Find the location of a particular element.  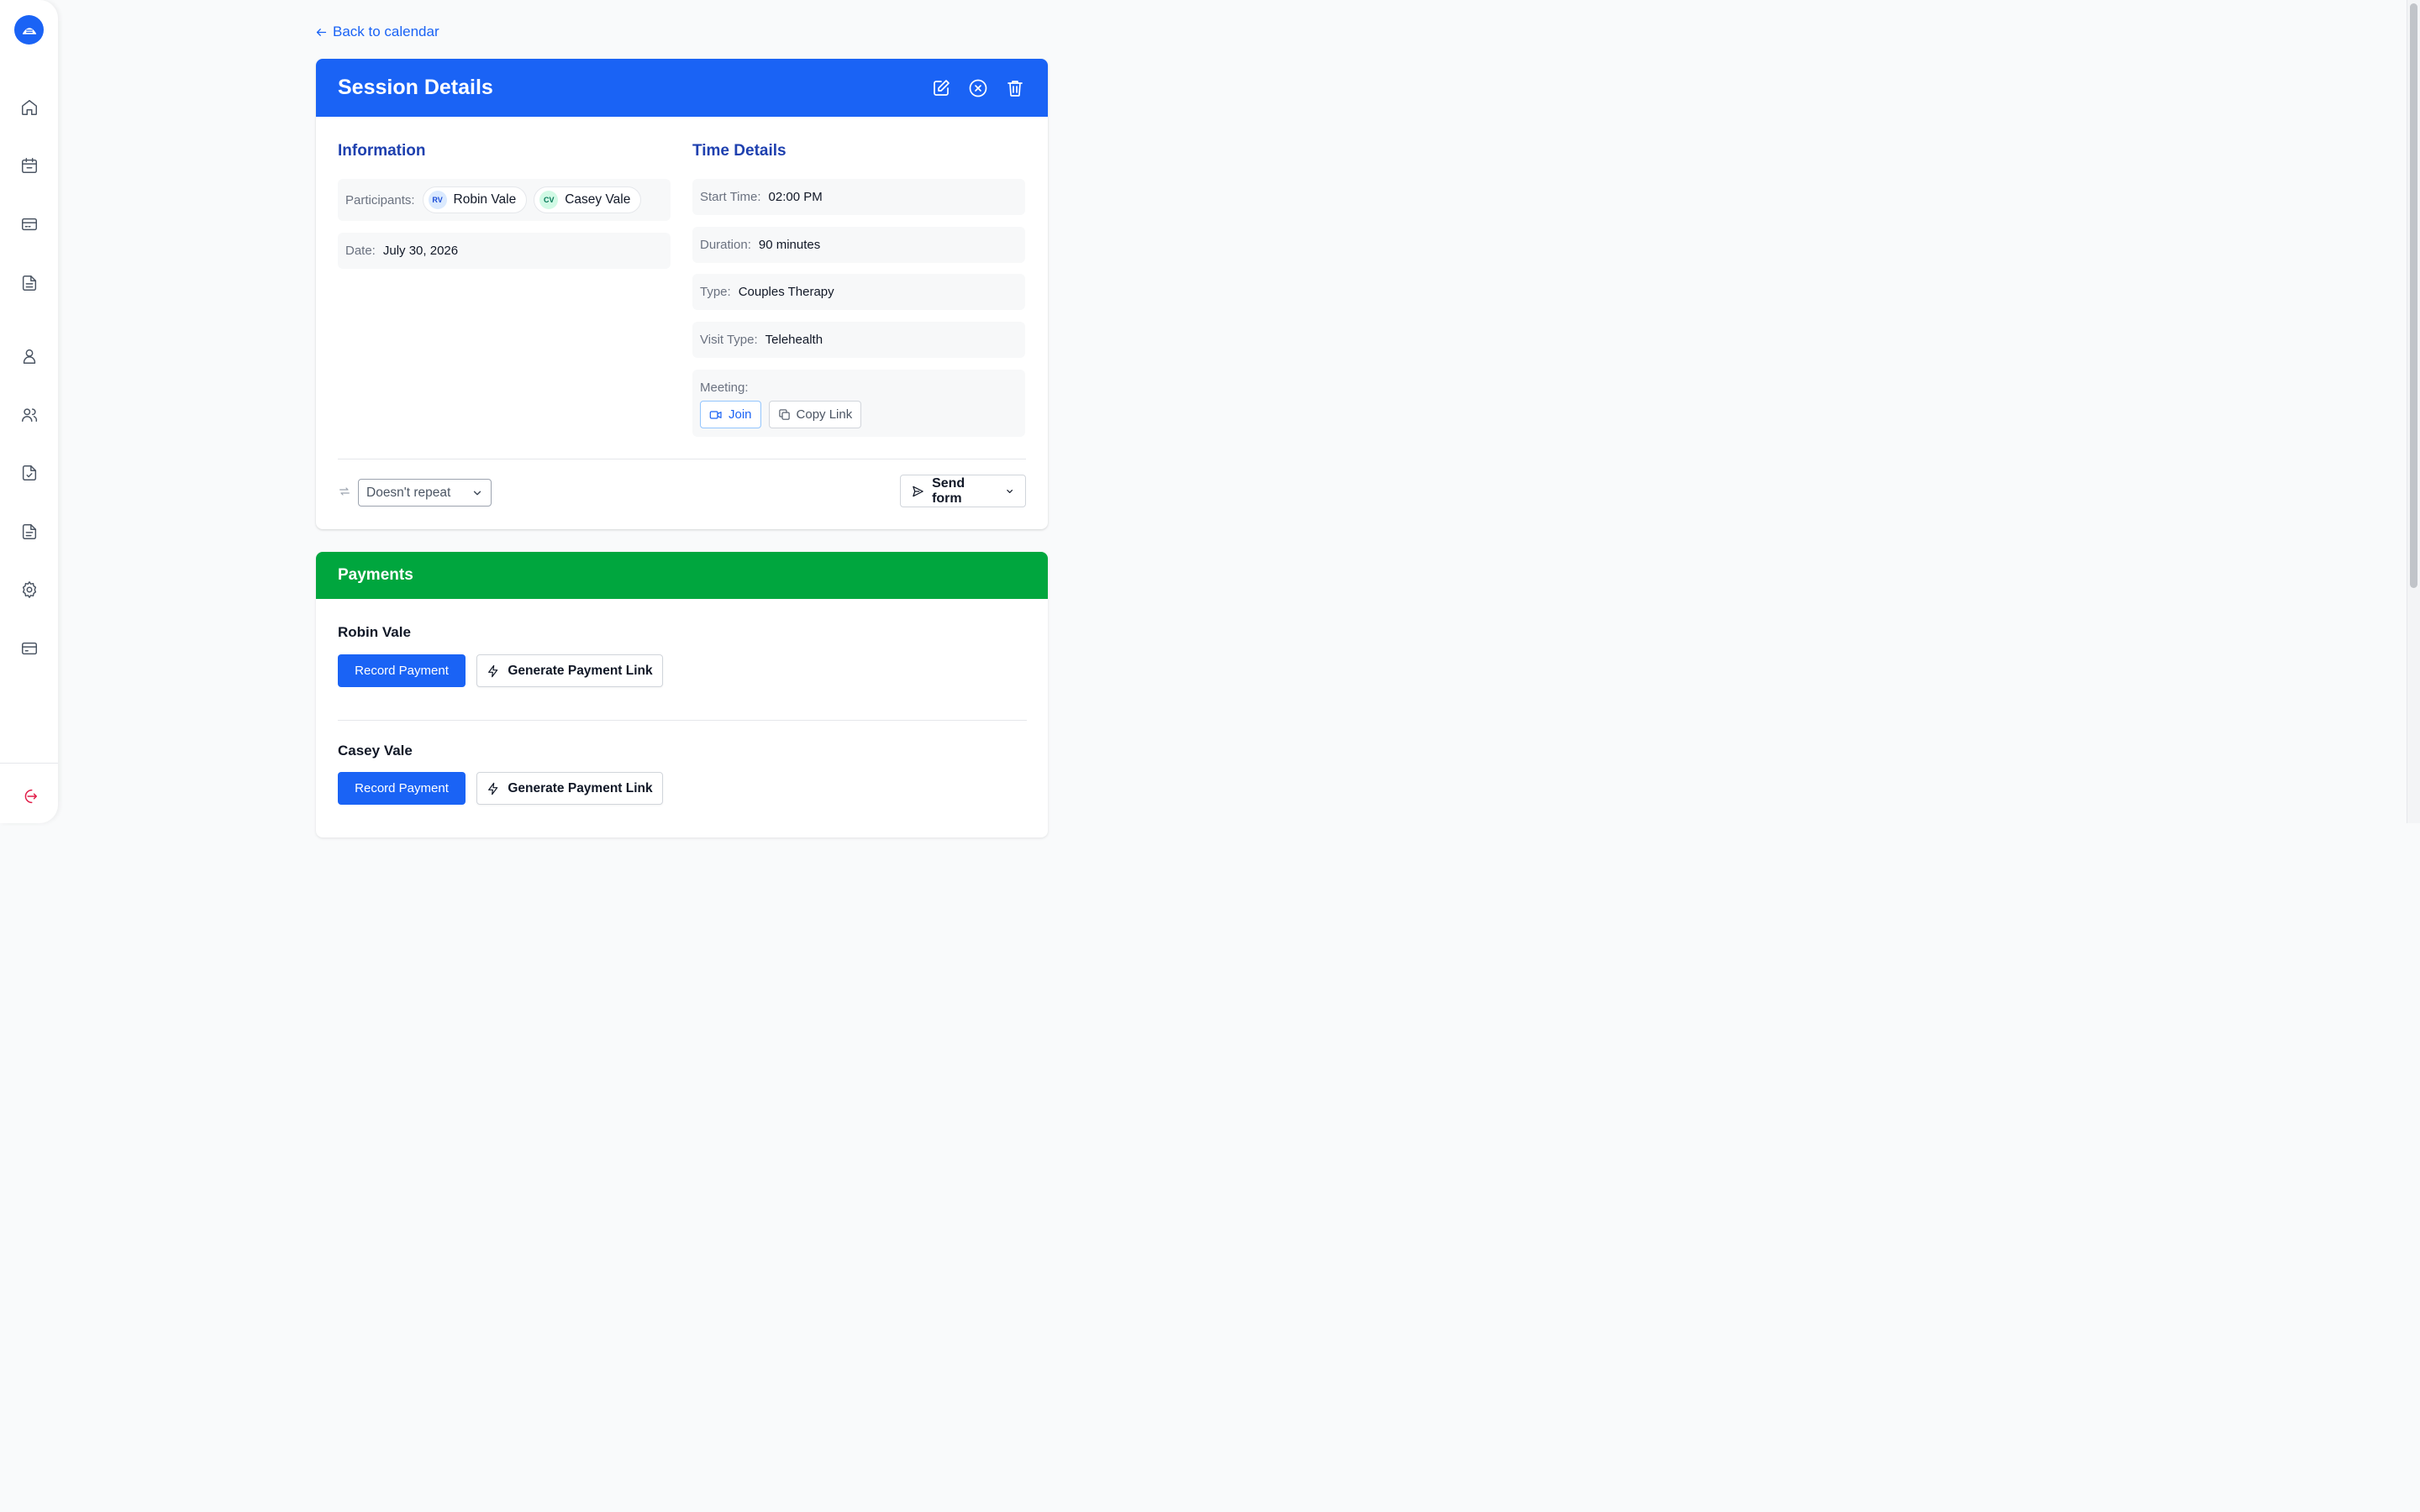

user-icon is located at coordinates (29, 356).